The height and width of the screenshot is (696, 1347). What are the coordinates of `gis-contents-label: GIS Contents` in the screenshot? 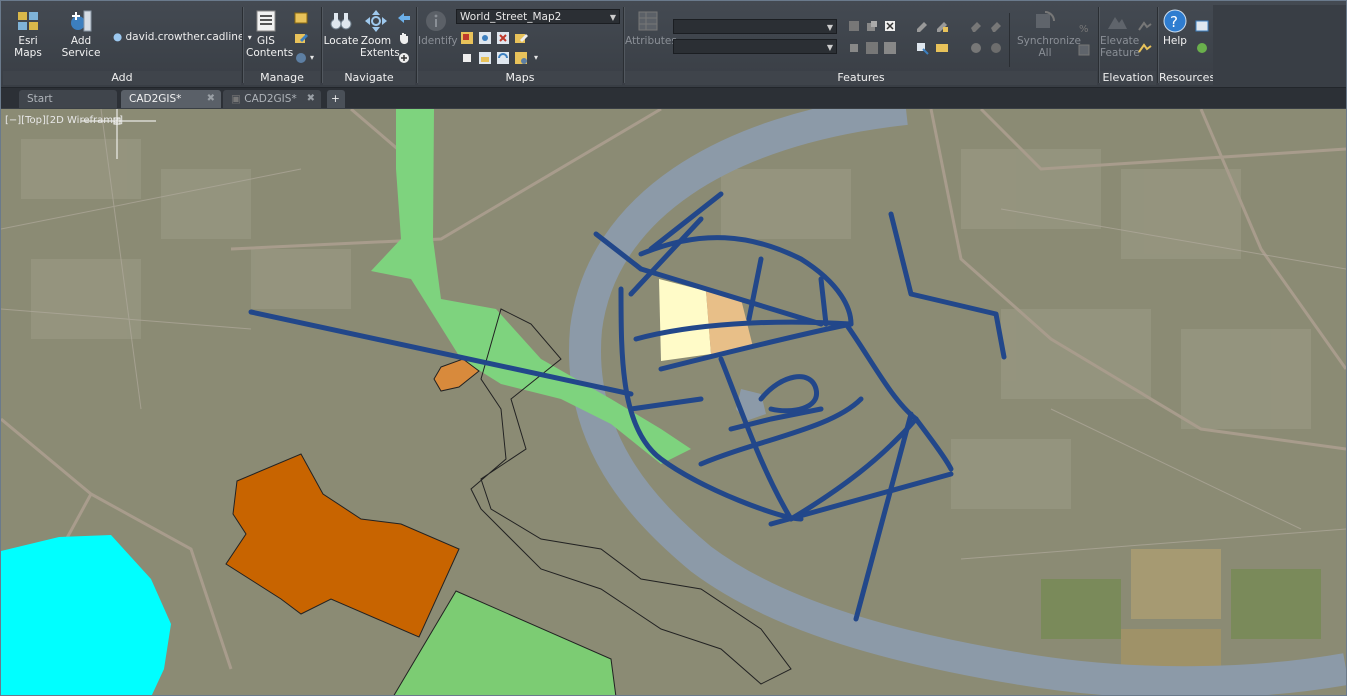 It's located at (270, 47).